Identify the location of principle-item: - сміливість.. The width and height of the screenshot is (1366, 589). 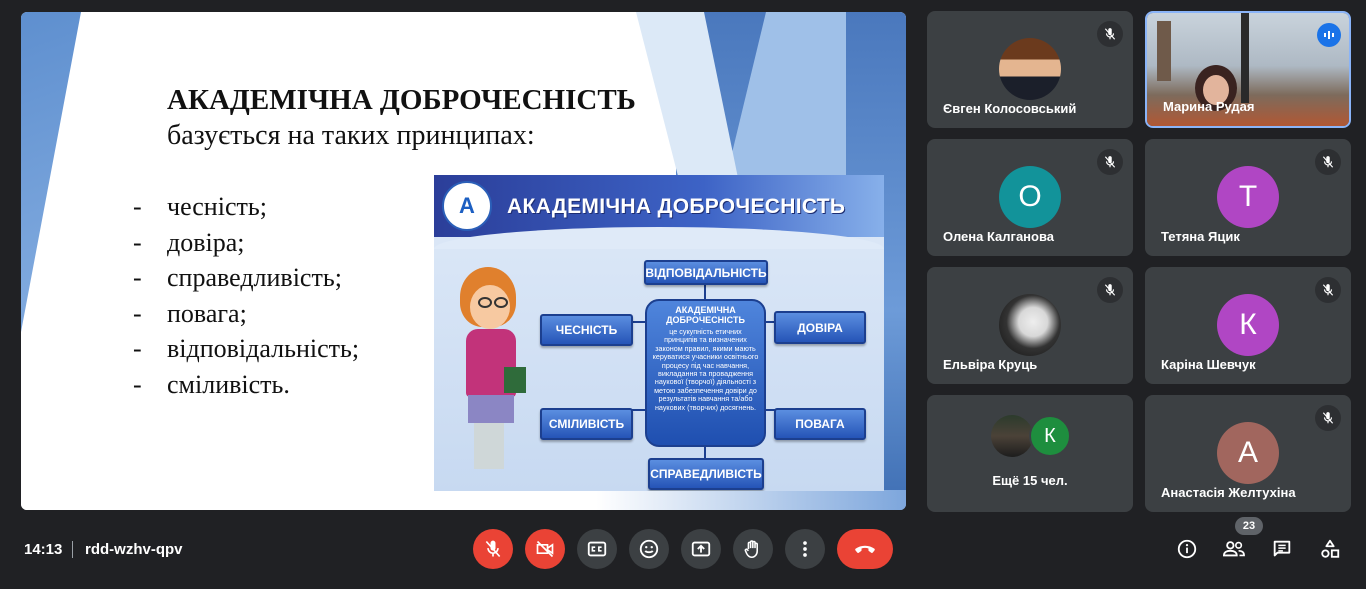
(246, 388).